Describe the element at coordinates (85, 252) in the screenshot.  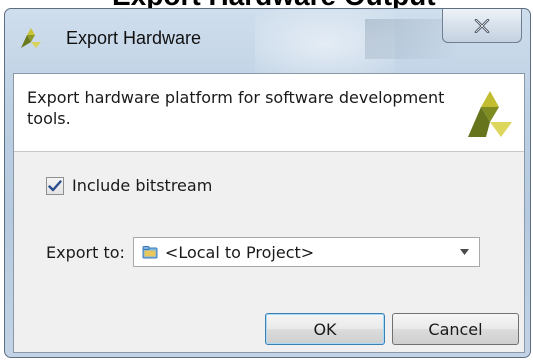
I see `export-to-label: Export to:` at that location.